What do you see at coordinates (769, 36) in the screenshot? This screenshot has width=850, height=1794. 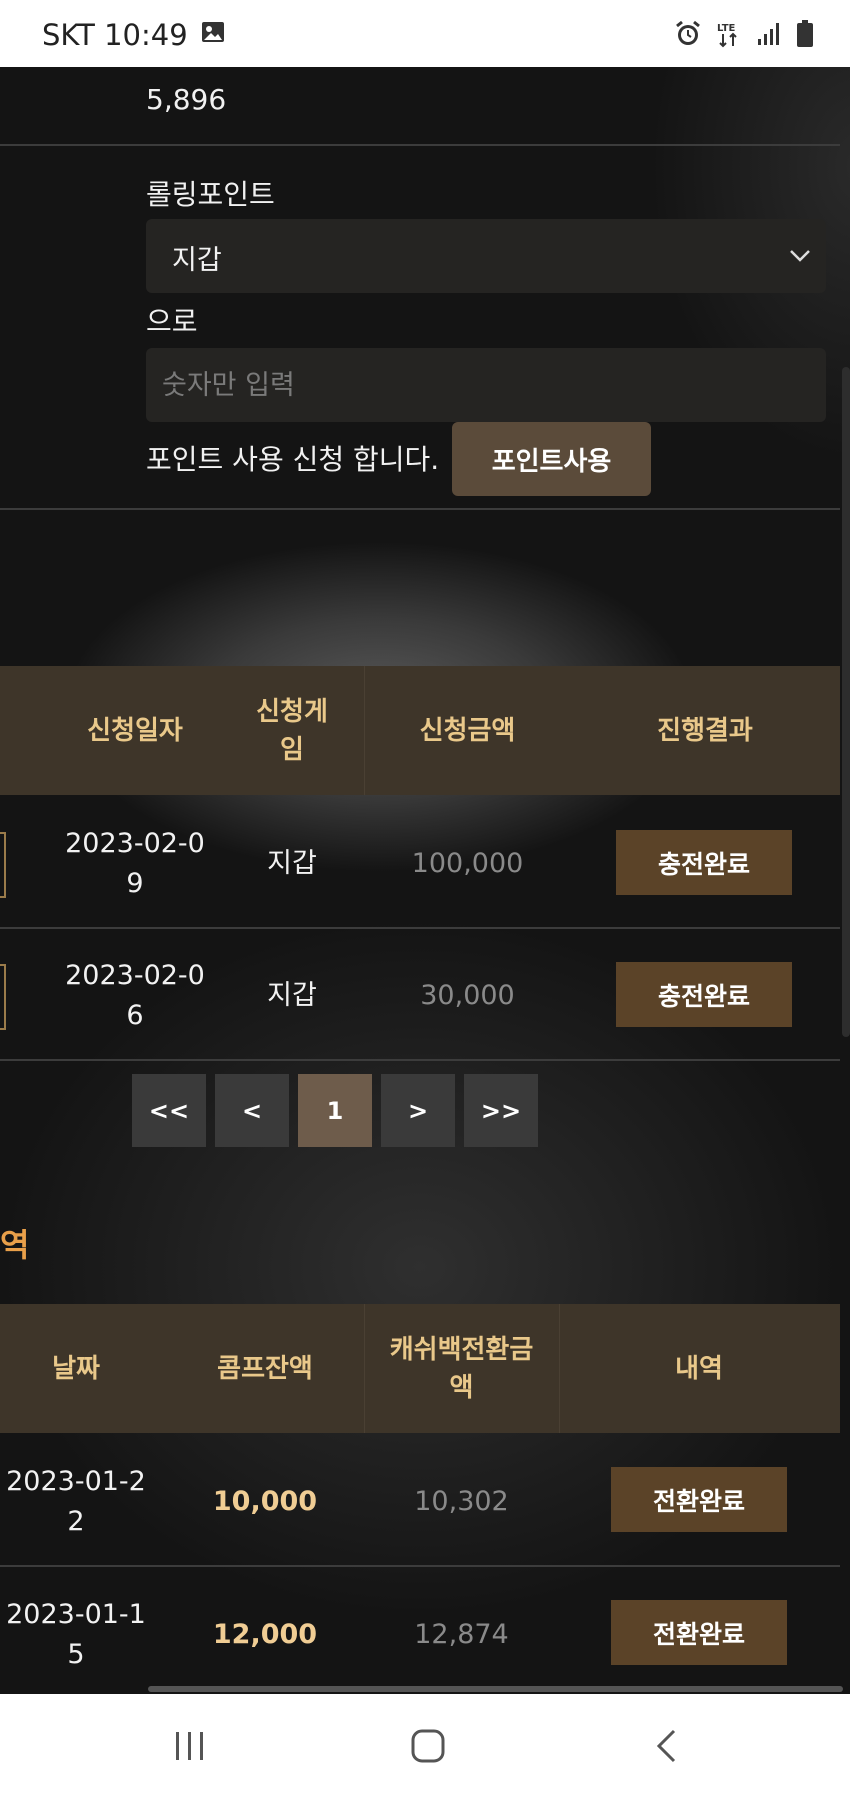 I see `signal-icon` at bounding box center [769, 36].